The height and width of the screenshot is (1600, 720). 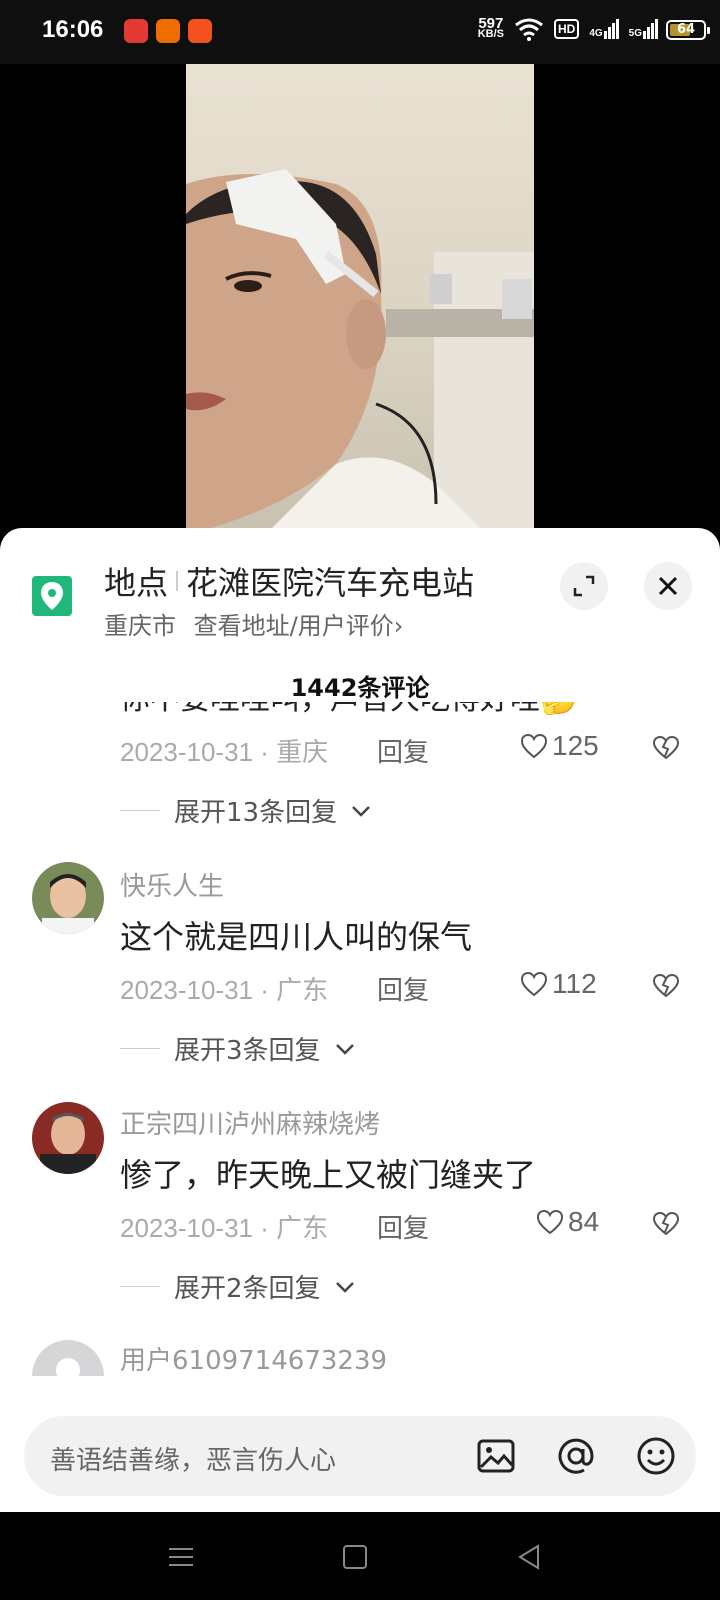 What do you see at coordinates (529, 1557) in the screenshot?
I see `back-icon` at bounding box center [529, 1557].